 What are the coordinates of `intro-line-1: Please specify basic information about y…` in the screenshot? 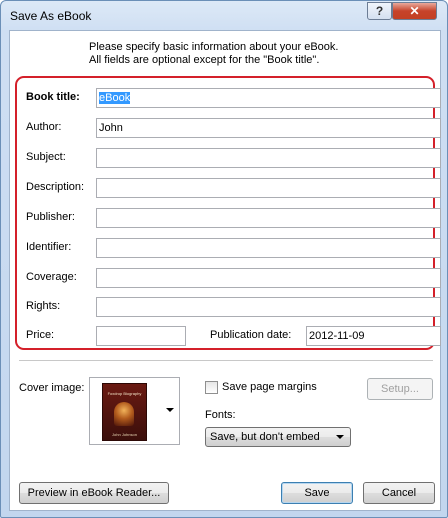 It's located at (214, 47).